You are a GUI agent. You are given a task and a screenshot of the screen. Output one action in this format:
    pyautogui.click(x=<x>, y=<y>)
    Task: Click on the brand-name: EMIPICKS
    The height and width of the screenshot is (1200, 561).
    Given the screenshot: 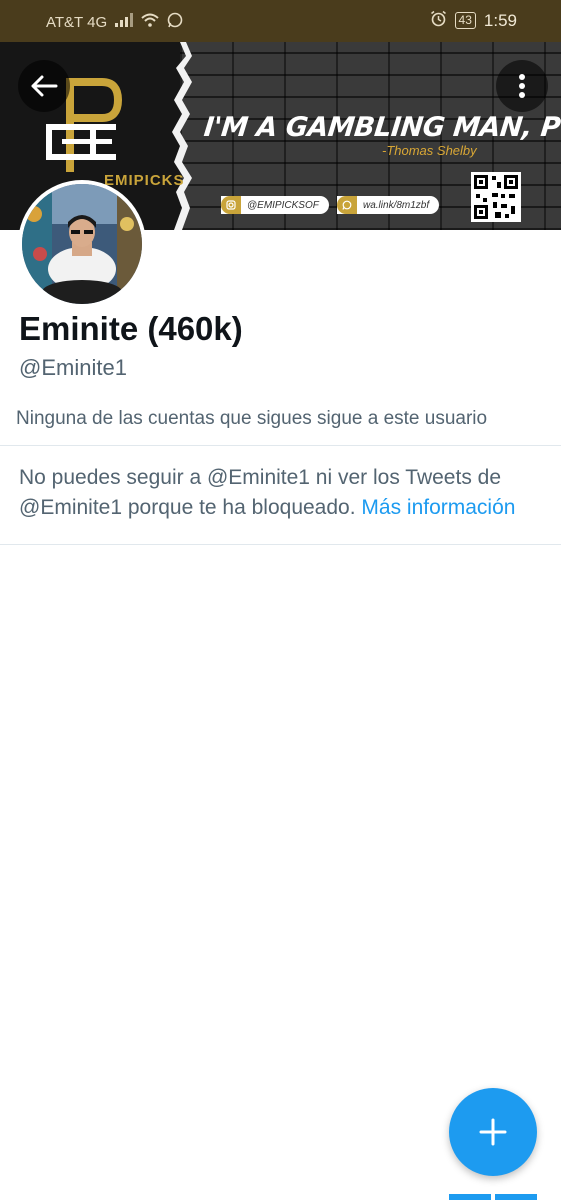 What is the action you would take?
    pyautogui.click(x=144, y=180)
    